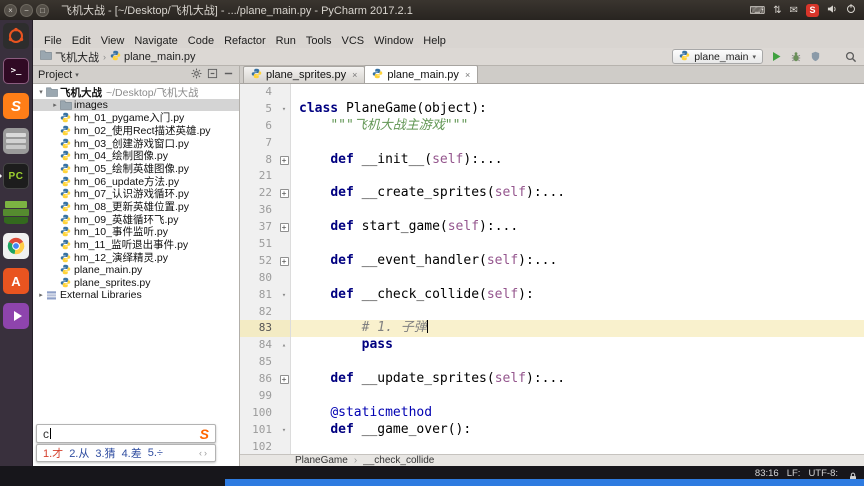 The image size is (864, 486). Describe the element at coordinates (16, 141) in the screenshot. I see `file-manager-icon` at that location.